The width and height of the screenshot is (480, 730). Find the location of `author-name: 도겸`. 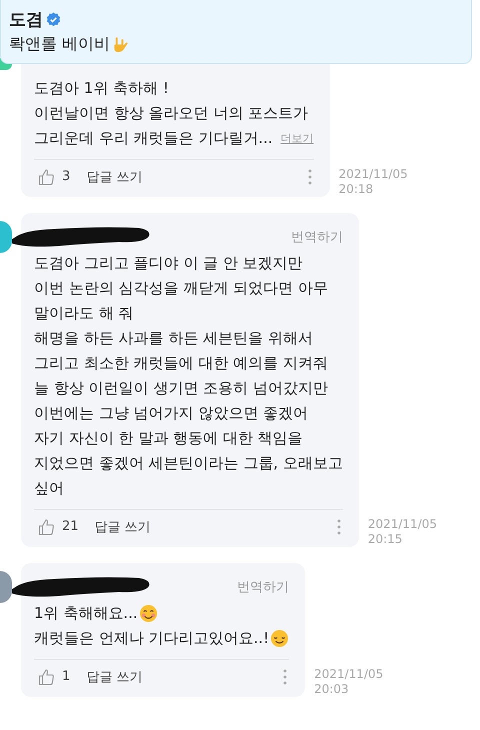

author-name: 도겸 is located at coordinates (26, 20).